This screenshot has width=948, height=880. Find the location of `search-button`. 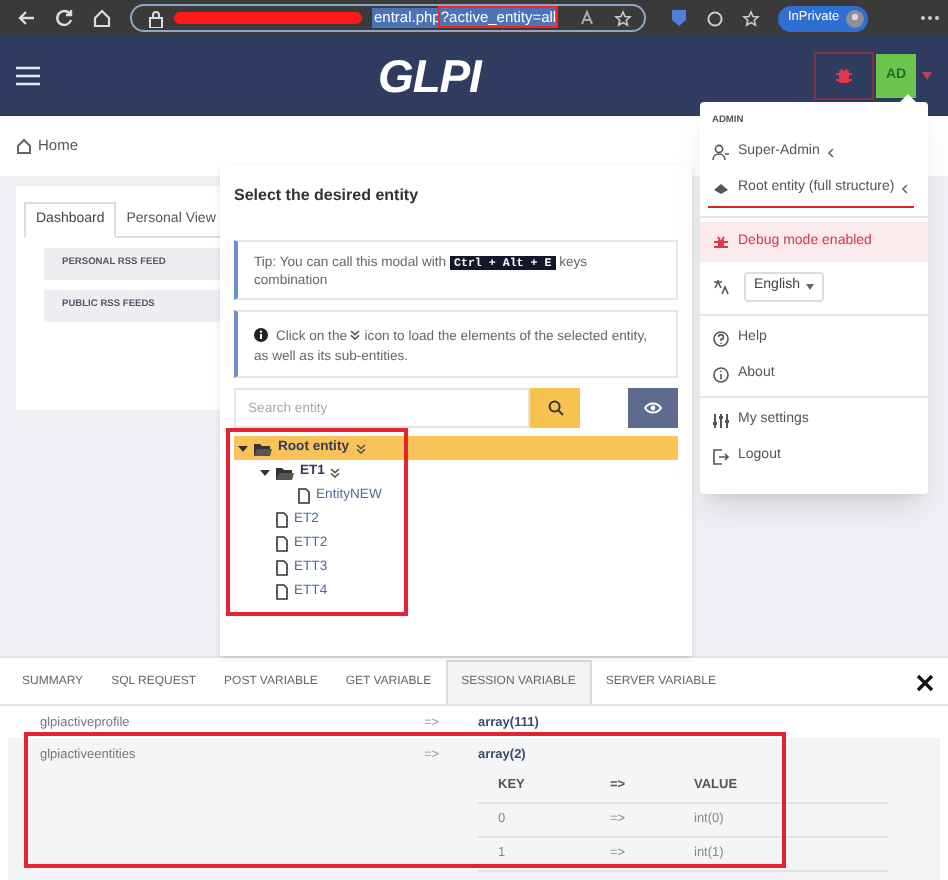

search-button is located at coordinates (555, 408).